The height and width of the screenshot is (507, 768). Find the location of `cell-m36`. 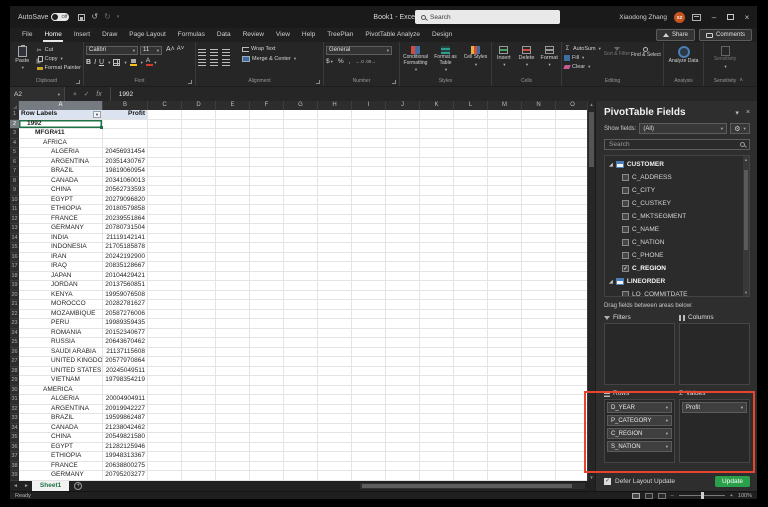

cell-m36 is located at coordinates (505, 447).